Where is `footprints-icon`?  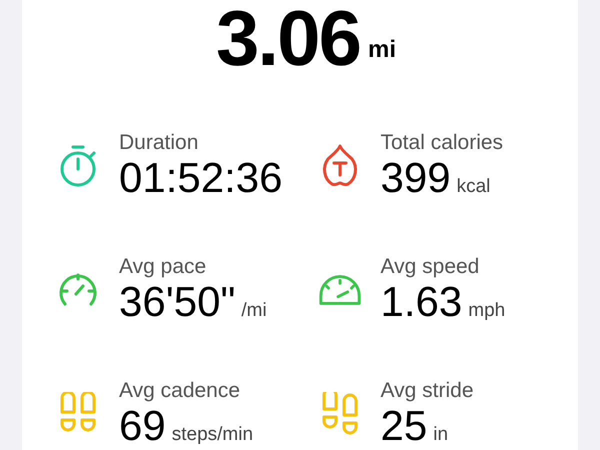
footprints-icon is located at coordinates (340, 414).